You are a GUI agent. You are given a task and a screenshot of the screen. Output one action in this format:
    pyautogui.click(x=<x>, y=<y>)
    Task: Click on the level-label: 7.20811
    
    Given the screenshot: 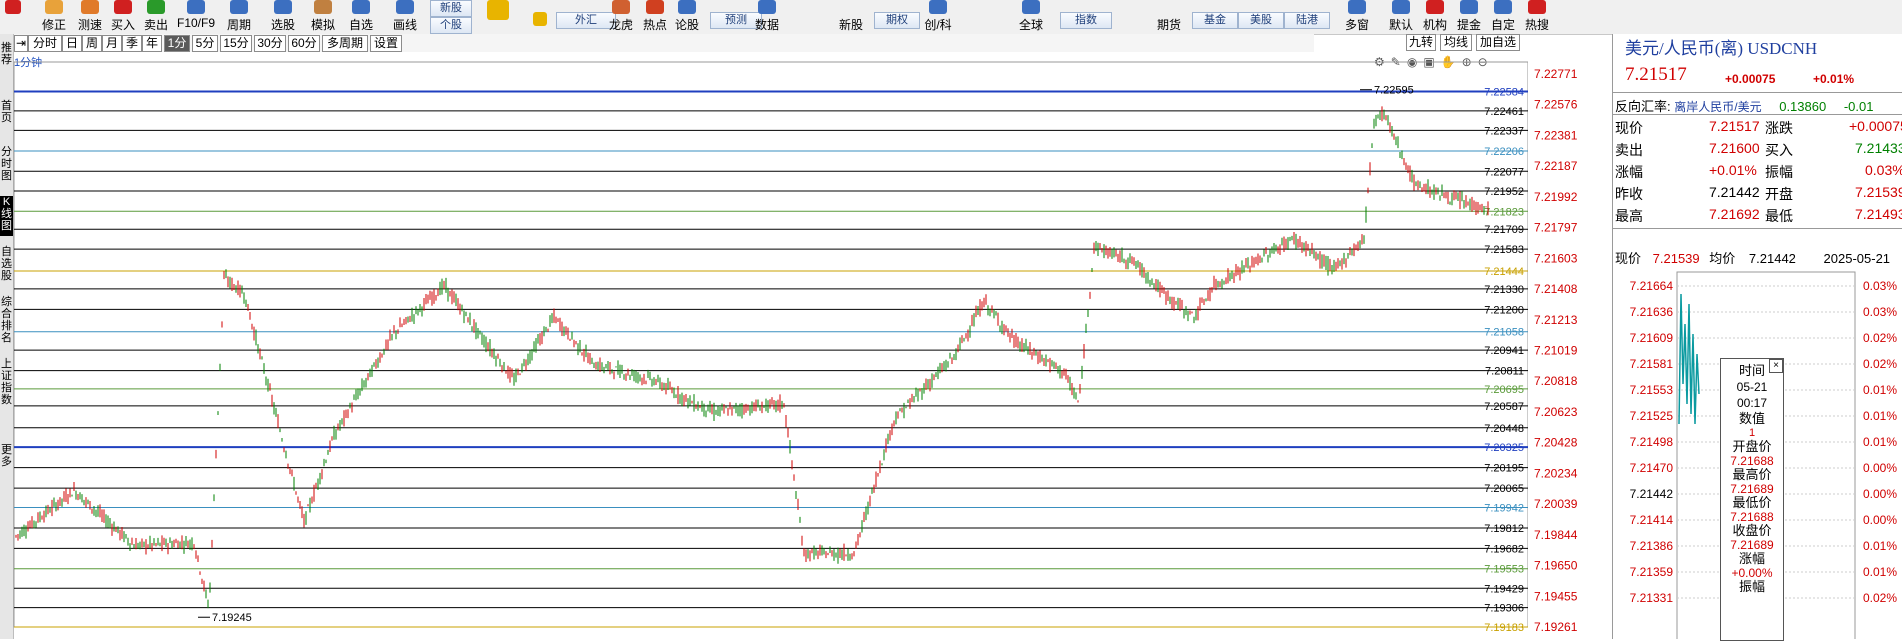 What is the action you would take?
    pyautogui.click(x=1504, y=372)
    